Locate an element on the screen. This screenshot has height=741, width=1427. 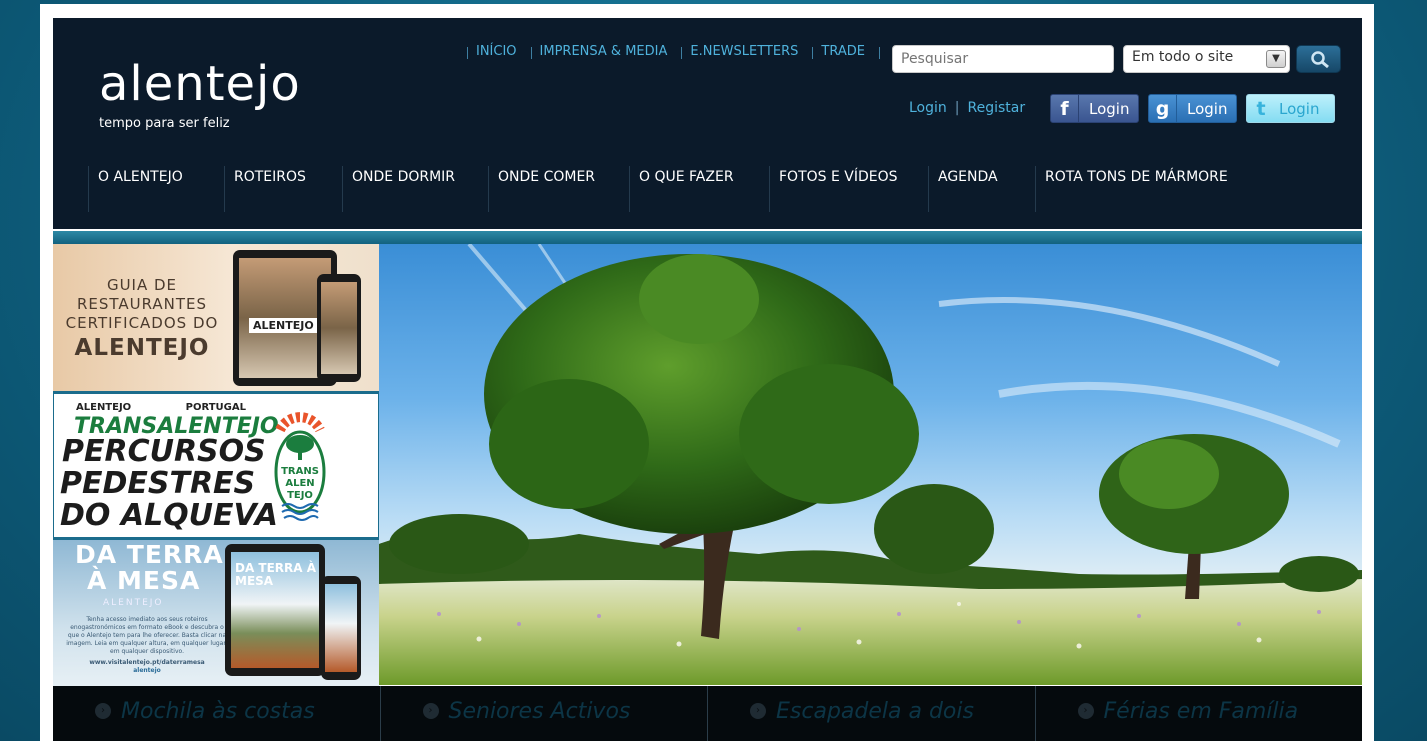
promo-terra-title2: À MESA is located at coordinates (144, 580).